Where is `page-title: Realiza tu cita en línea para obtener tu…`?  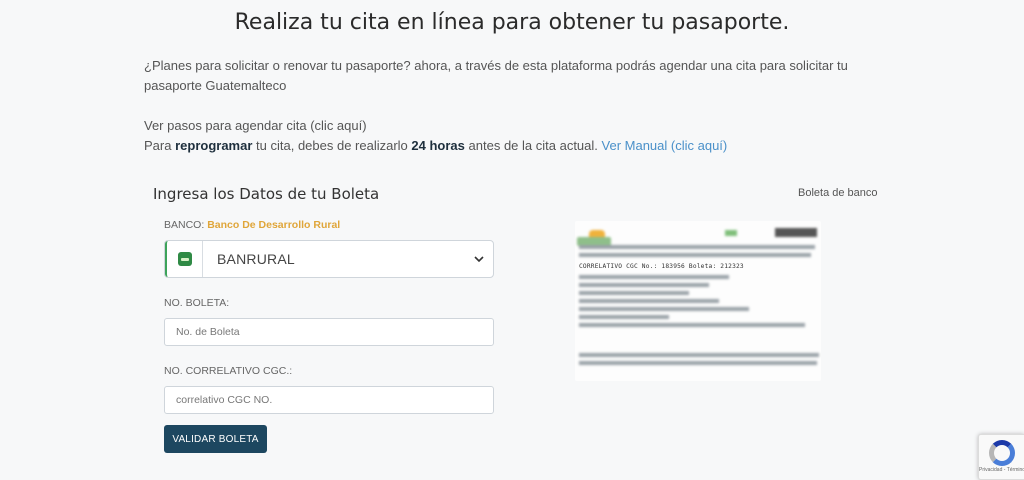
page-title: Realiza tu cita en línea para obtener tu… is located at coordinates (512, 22).